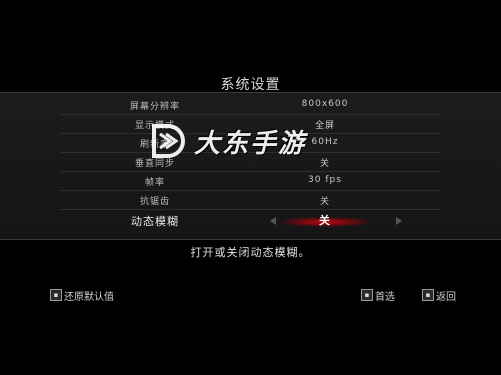  I want to click on setting-value: 800x600, so click(325, 104).